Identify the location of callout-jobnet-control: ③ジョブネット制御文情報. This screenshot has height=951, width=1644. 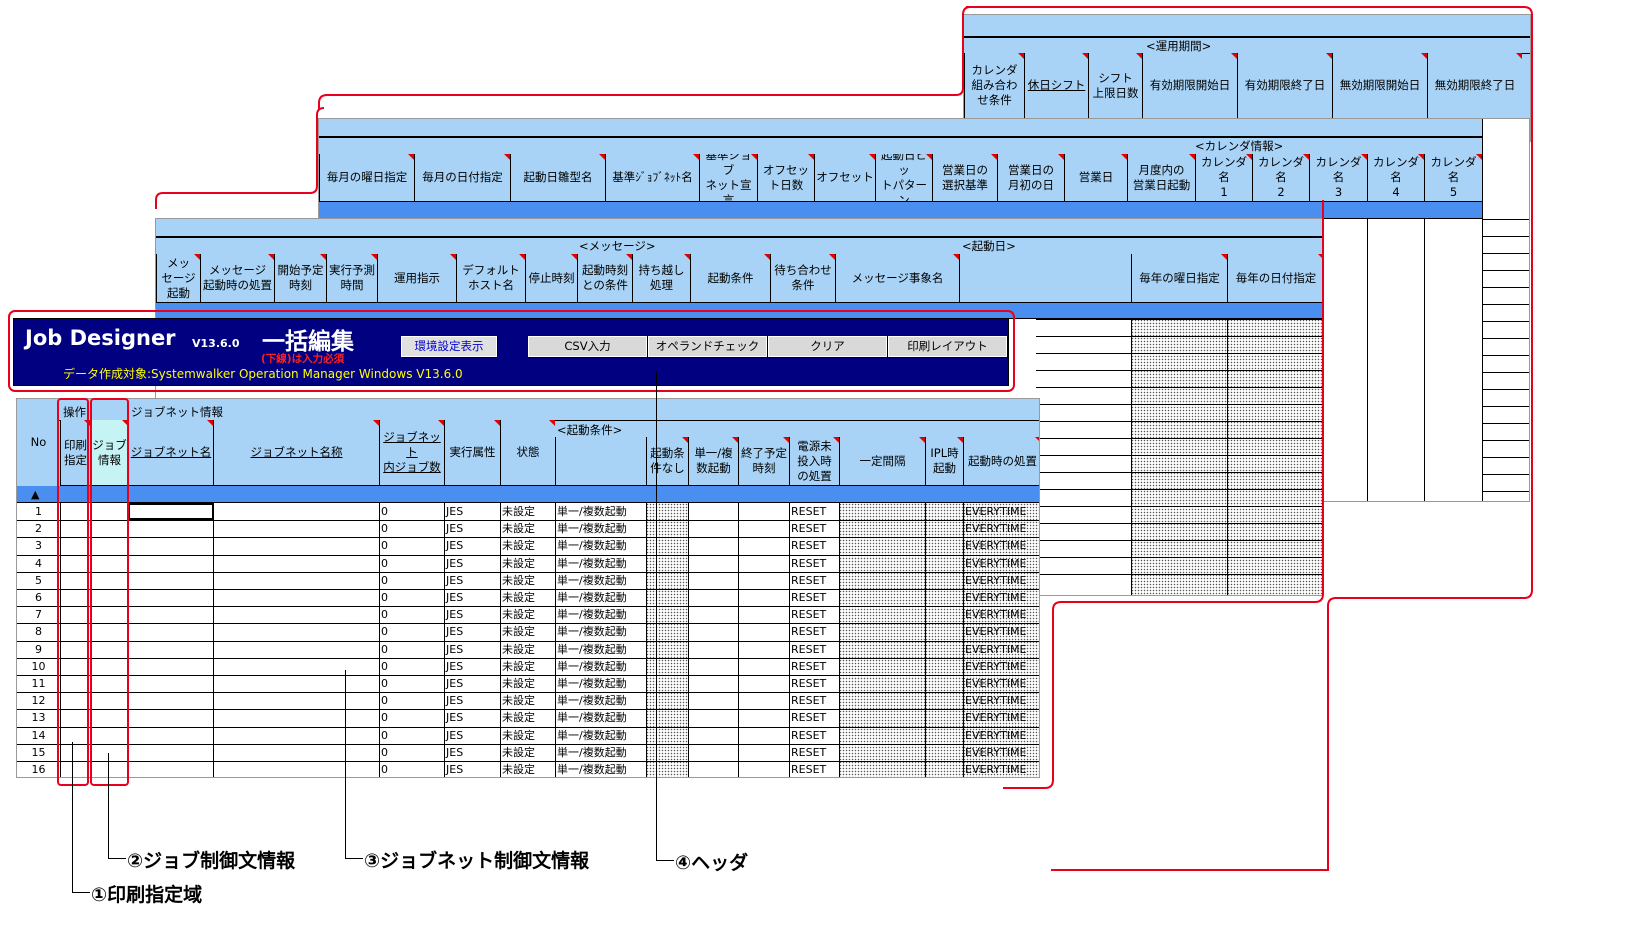
(477, 861).